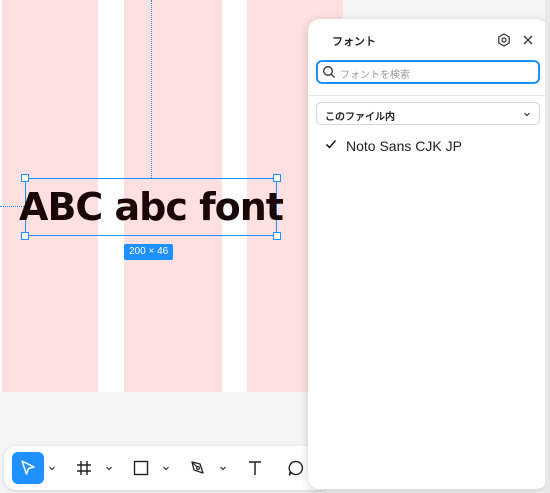  I want to click on frame-tool-button, so click(84, 468).